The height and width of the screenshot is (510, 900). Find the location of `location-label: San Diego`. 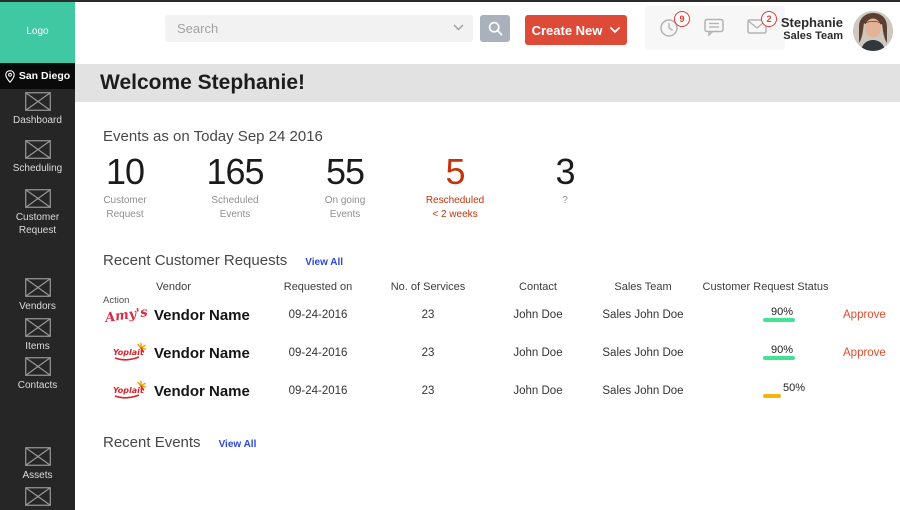

location-label: San Diego is located at coordinates (44, 76).